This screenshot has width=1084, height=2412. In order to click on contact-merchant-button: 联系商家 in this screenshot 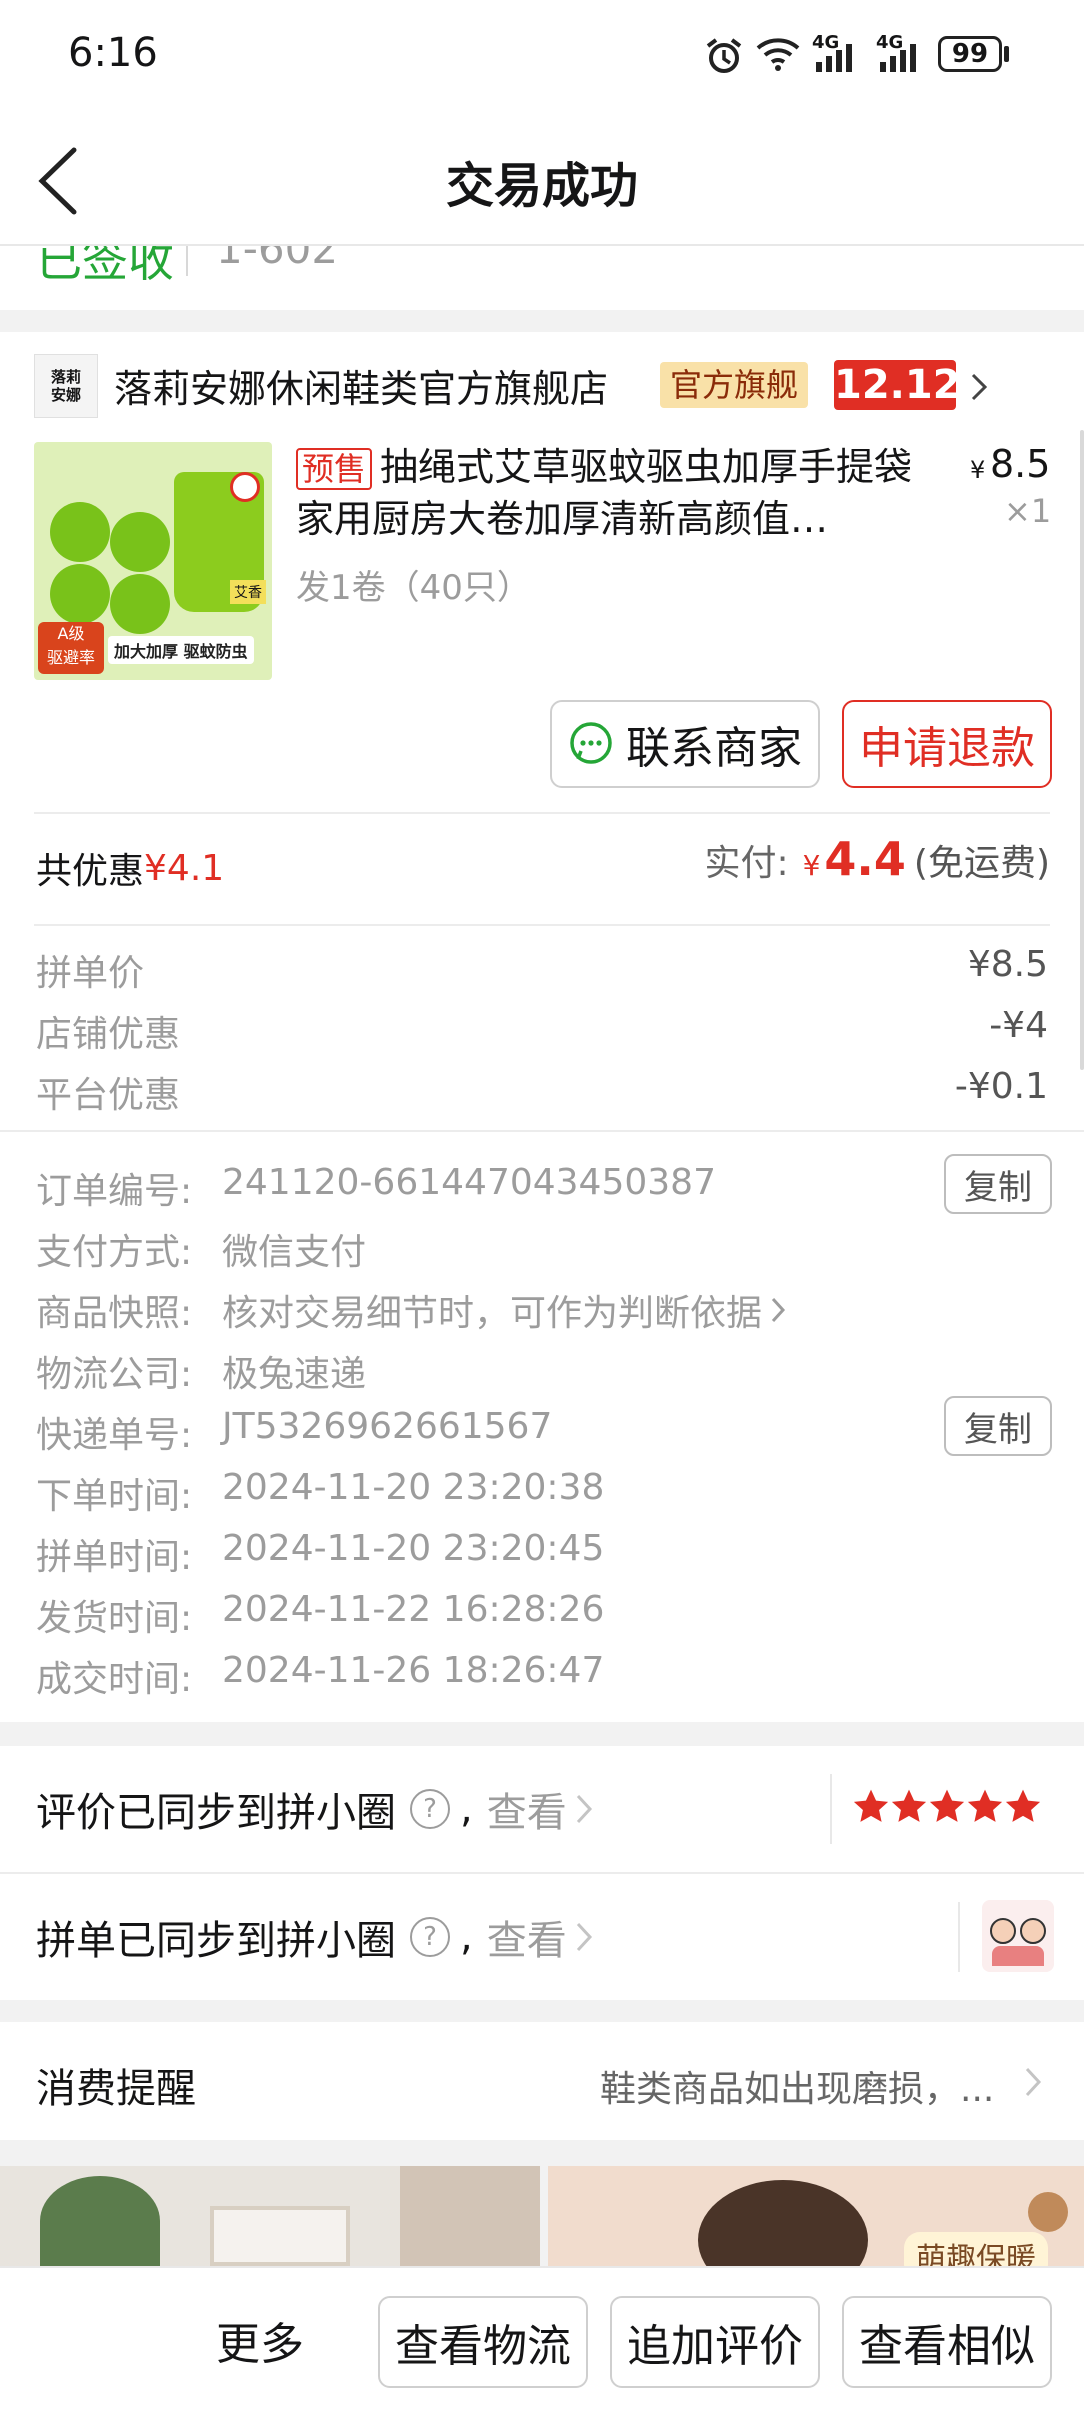, I will do `click(685, 744)`.